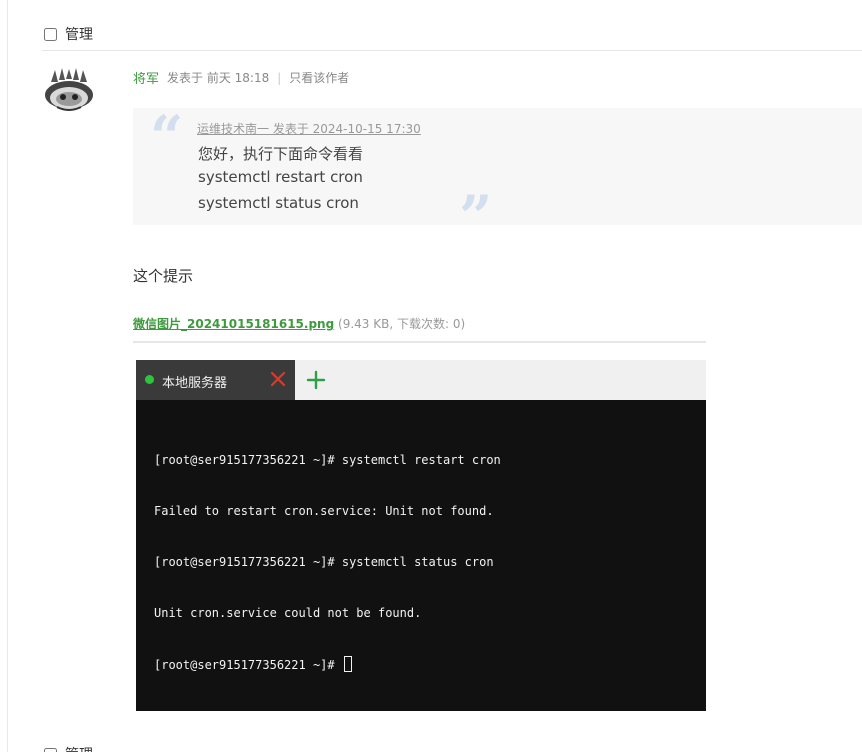  Describe the element at coordinates (476, 217) in the screenshot. I see `quote-close-icon: ”` at that location.